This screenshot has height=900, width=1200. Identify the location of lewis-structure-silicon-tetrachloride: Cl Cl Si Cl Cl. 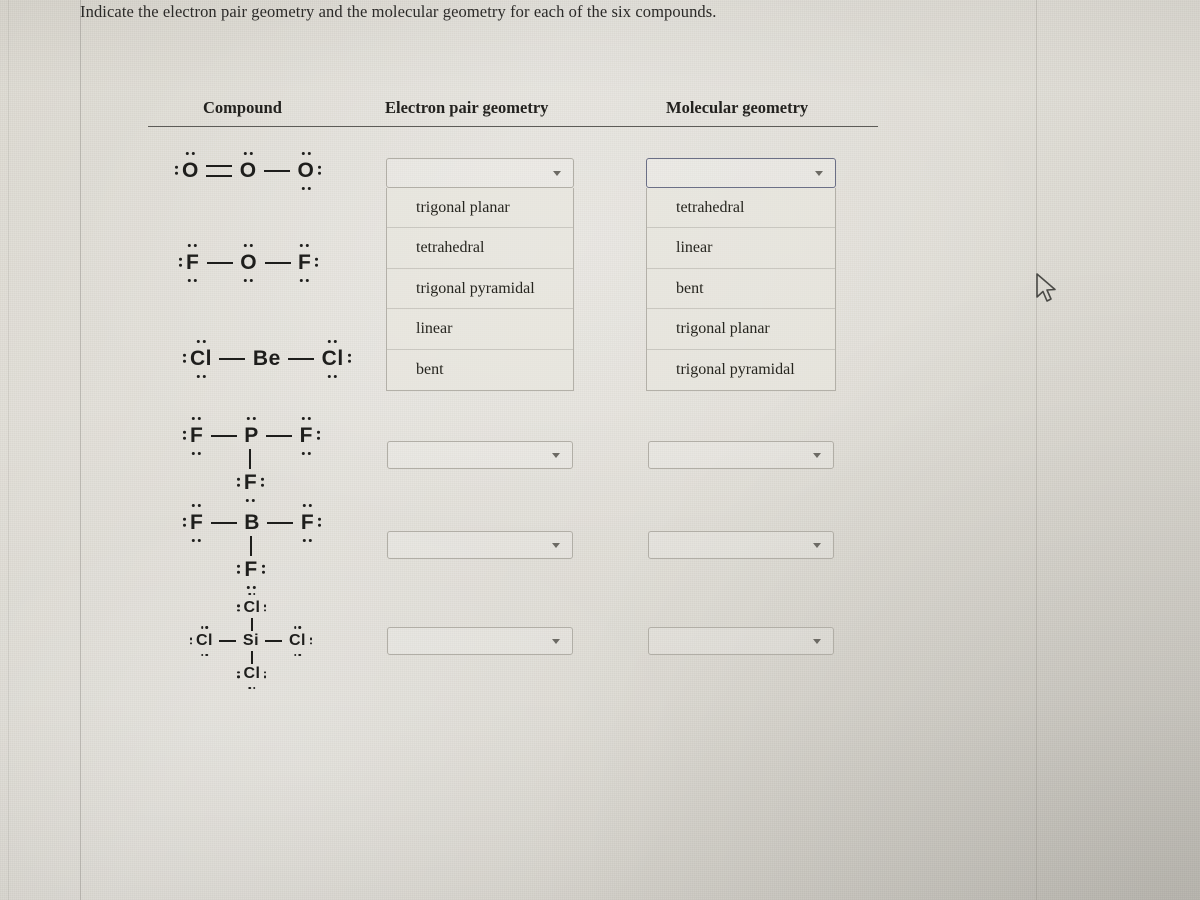
(251, 641).